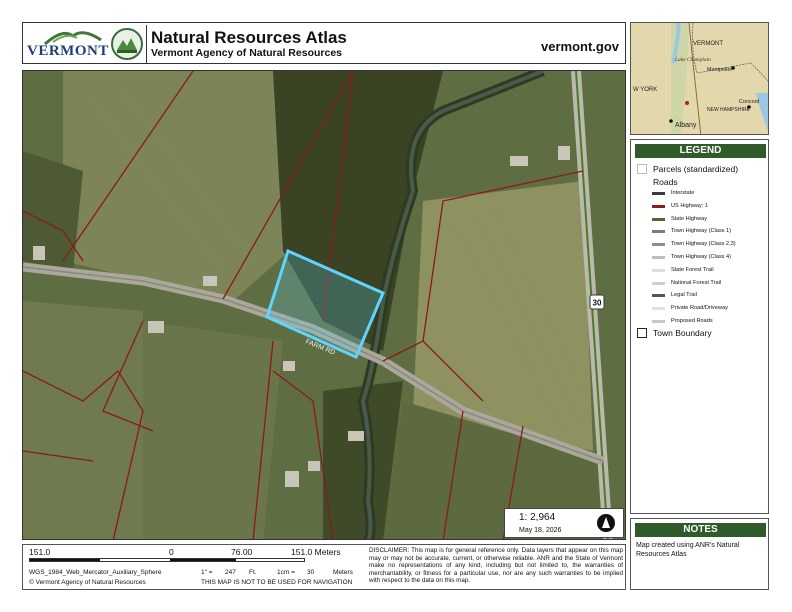 The width and height of the screenshot is (792, 612). Describe the element at coordinates (311, 572) in the screenshot. I see `ratio-meter-value: 30` at that location.